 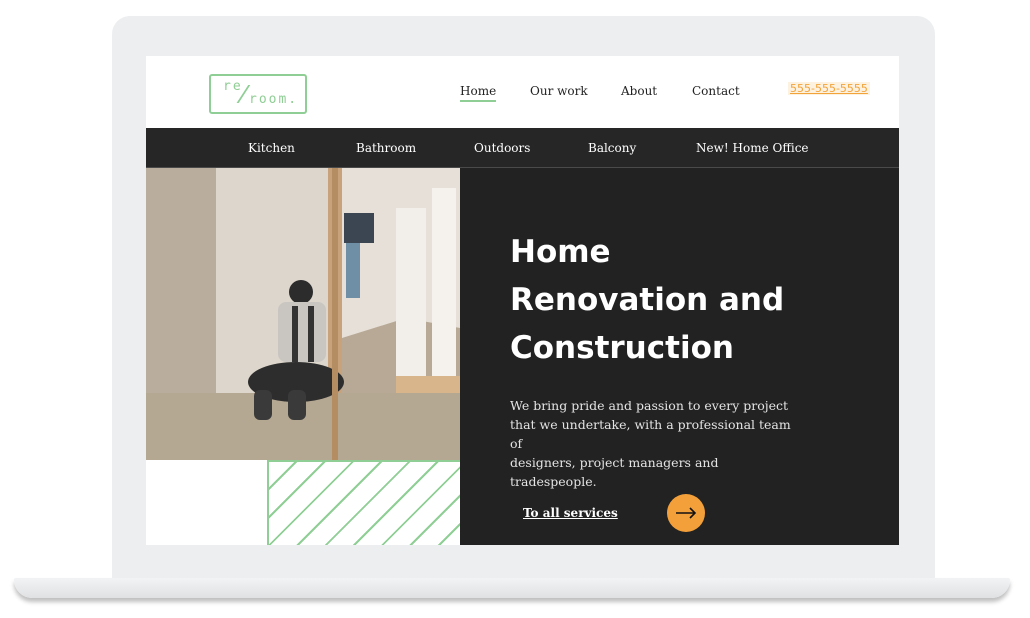 I want to click on hero-title: Home Renovation and Construction, so click(x=675, y=300).